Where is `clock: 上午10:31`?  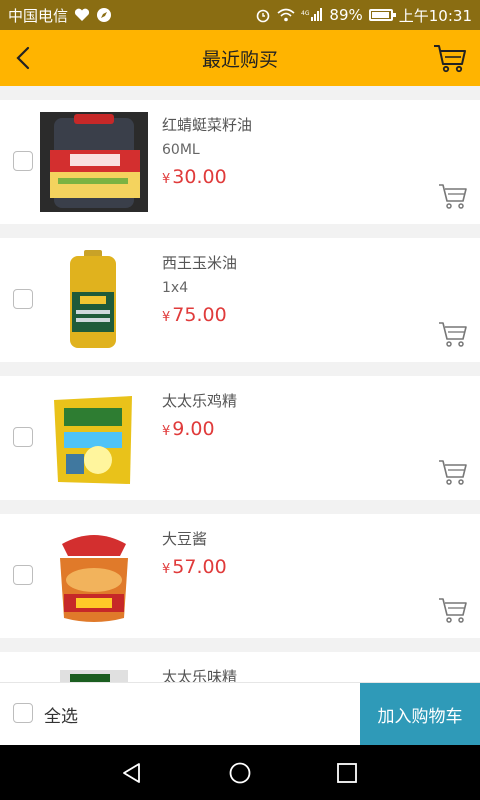 clock: 上午10:31 is located at coordinates (435, 15).